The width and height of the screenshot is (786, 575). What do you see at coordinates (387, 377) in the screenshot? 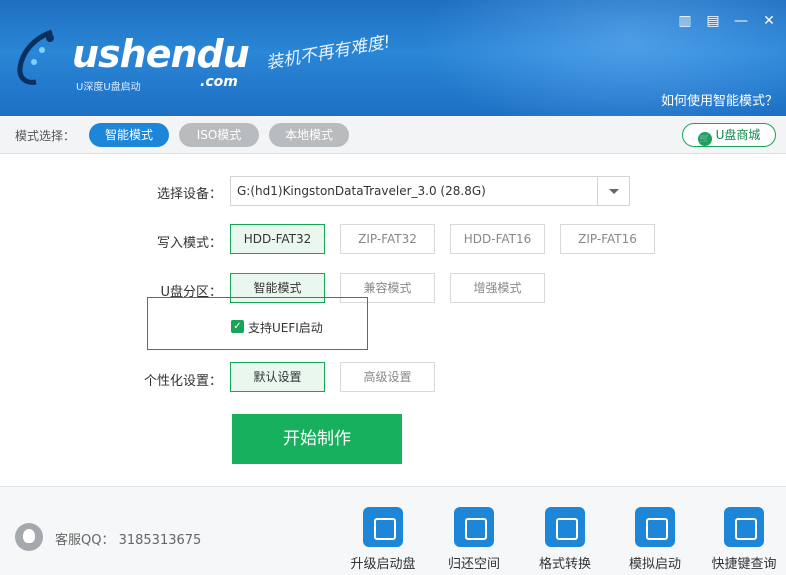
I see `personal-option-advanced: 高级设置` at bounding box center [387, 377].